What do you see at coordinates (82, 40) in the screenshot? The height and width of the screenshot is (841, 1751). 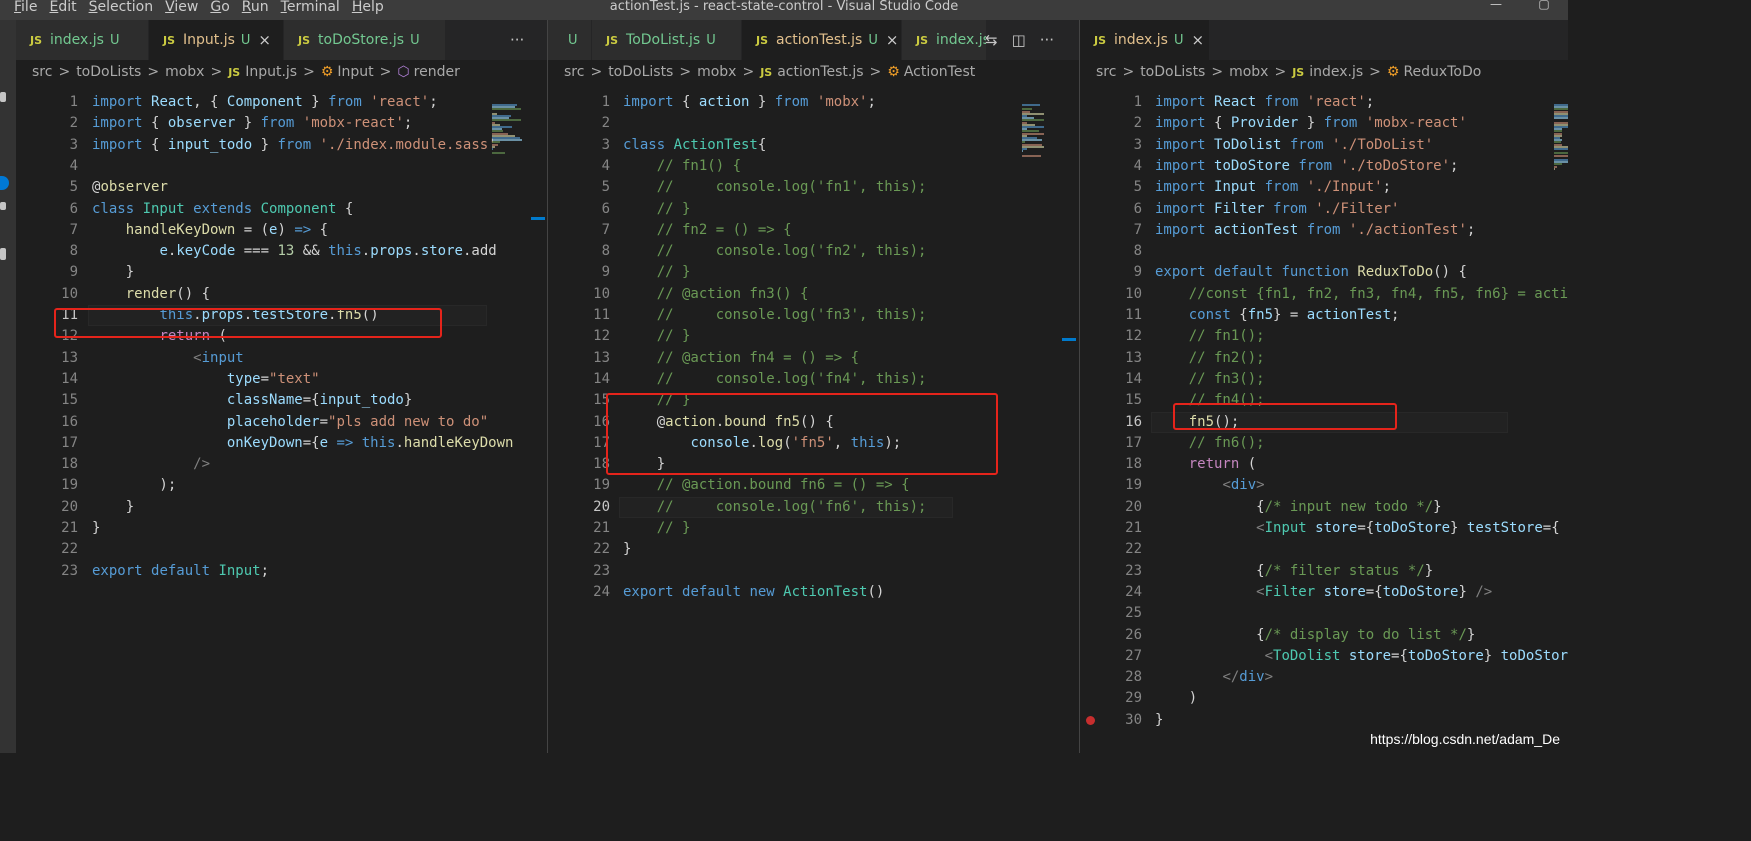 I see `tab-index-js: JS index.js U` at bounding box center [82, 40].